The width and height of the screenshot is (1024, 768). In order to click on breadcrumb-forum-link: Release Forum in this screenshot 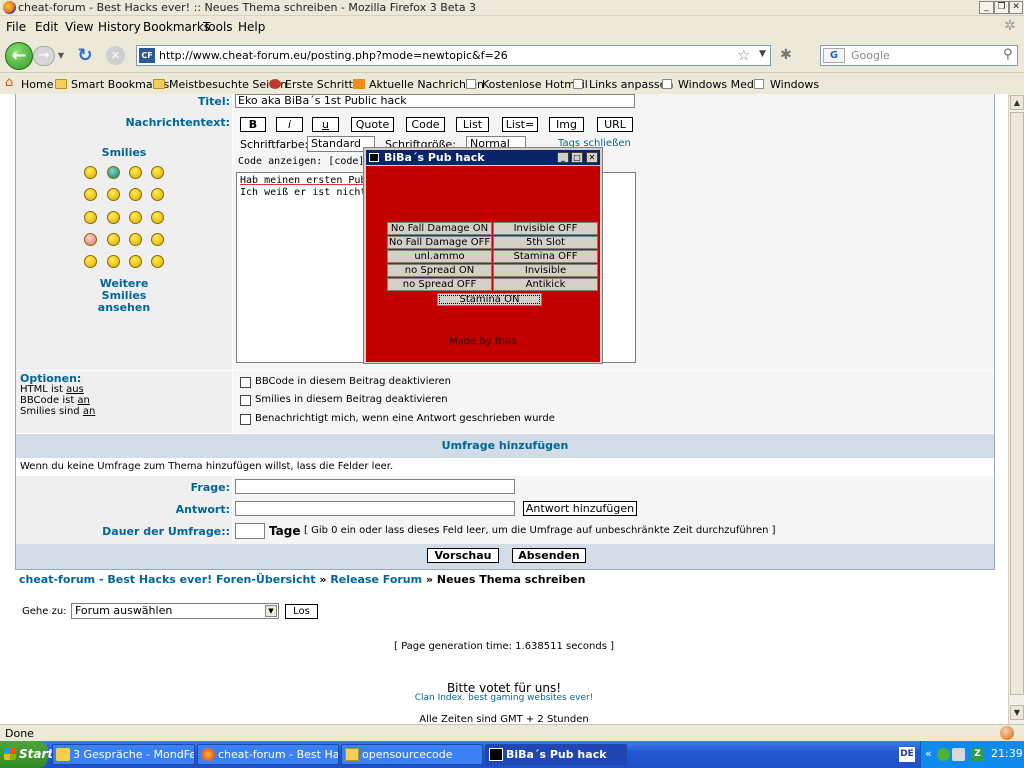, I will do `click(376, 579)`.